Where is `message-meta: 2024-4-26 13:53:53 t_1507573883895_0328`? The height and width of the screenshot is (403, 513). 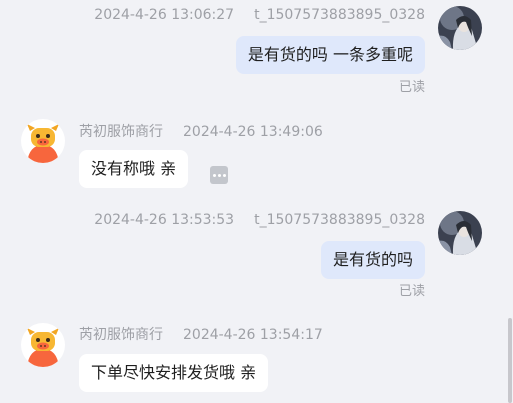 message-meta: 2024-4-26 13:53:53 t_1507573883895_0328 is located at coordinates (259, 220).